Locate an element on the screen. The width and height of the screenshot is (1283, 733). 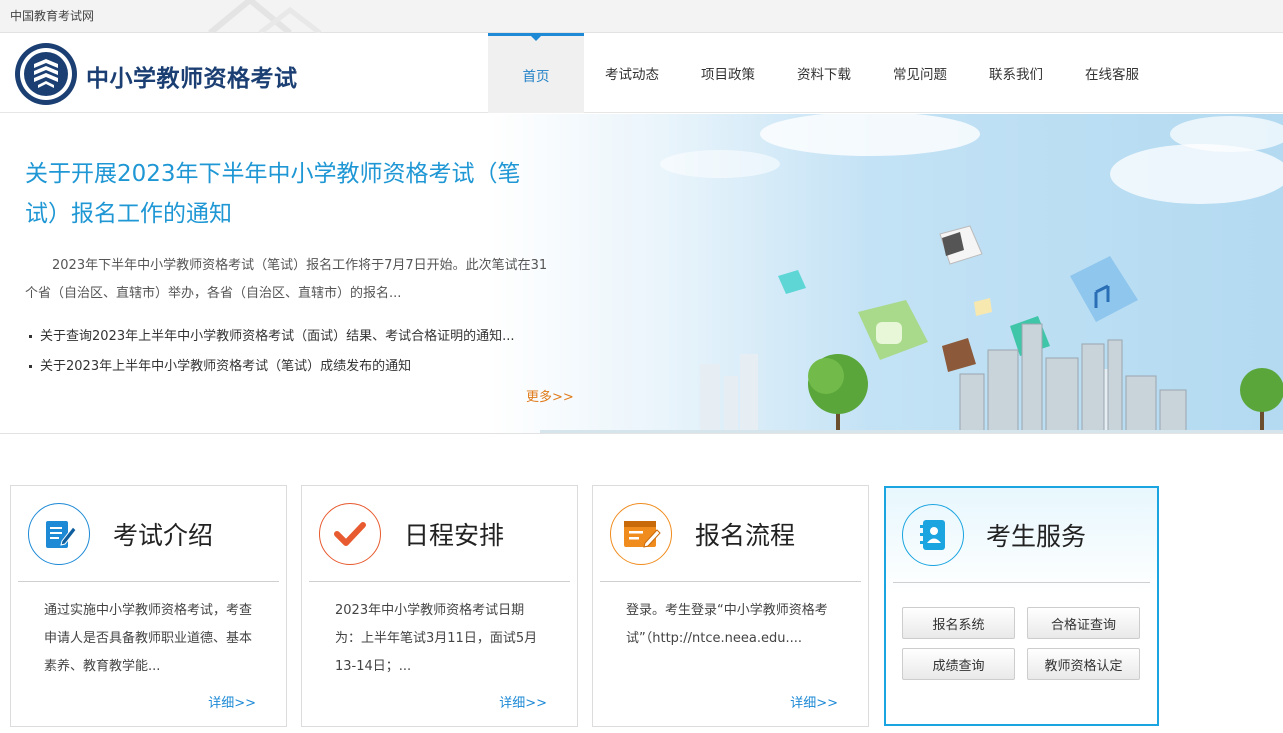
card-title: 日程安排 is located at coordinates (454, 534).